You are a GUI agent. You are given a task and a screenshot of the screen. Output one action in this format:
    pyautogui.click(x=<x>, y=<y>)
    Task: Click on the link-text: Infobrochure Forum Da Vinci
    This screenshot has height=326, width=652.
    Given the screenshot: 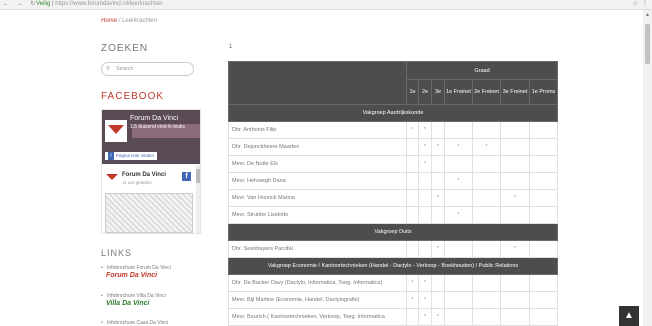 What is the action you would take?
    pyautogui.click(x=139, y=268)
    